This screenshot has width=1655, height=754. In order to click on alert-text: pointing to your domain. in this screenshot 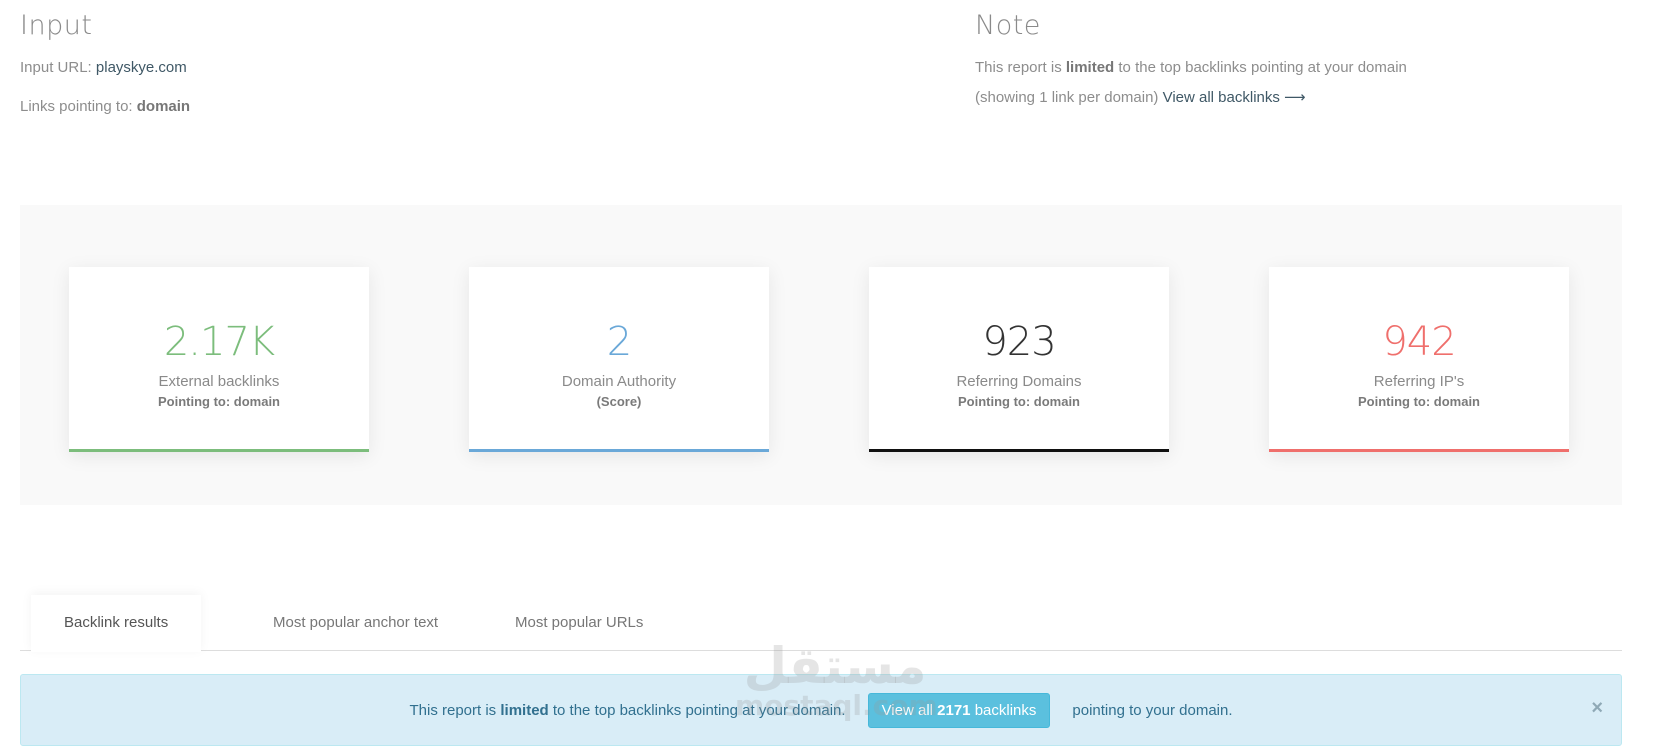, I will do `click(1152, 710)`.